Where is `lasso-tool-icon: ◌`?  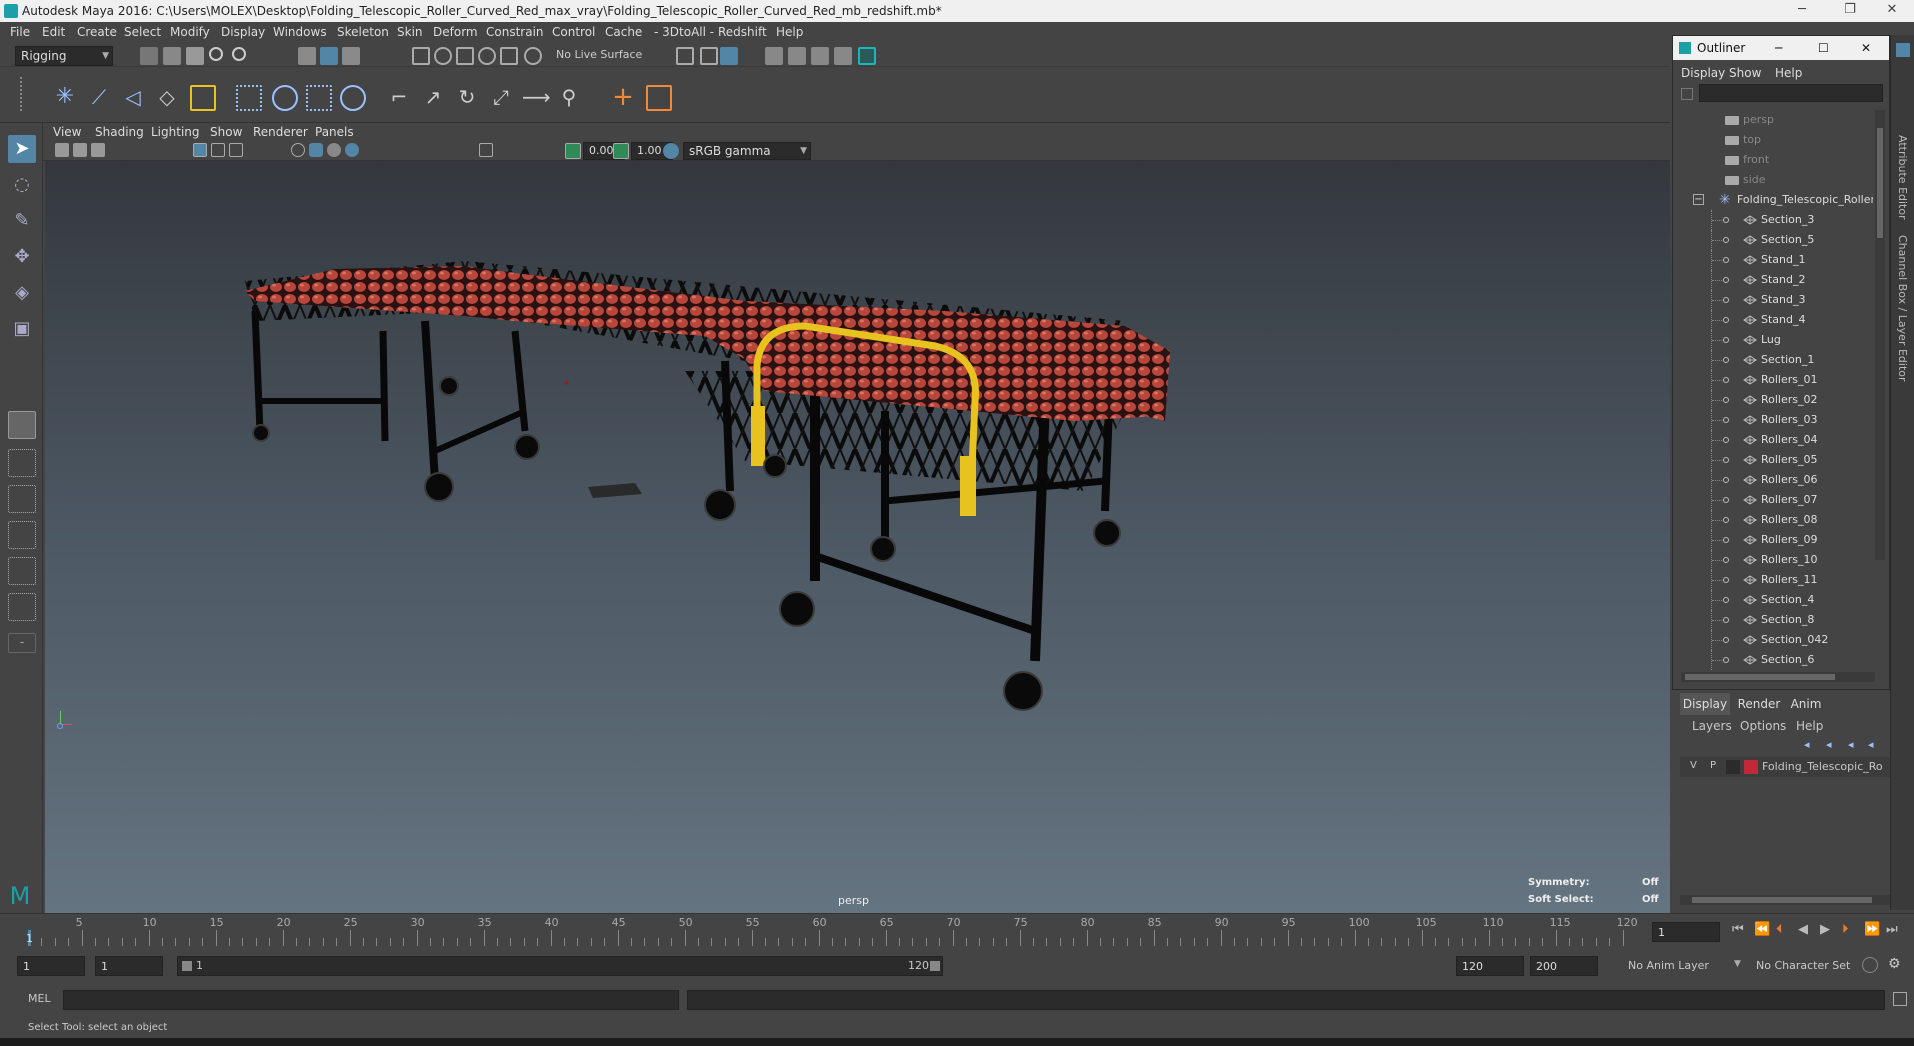 lasso-tool-icon: ◌ is located at coordinates (22, 185).